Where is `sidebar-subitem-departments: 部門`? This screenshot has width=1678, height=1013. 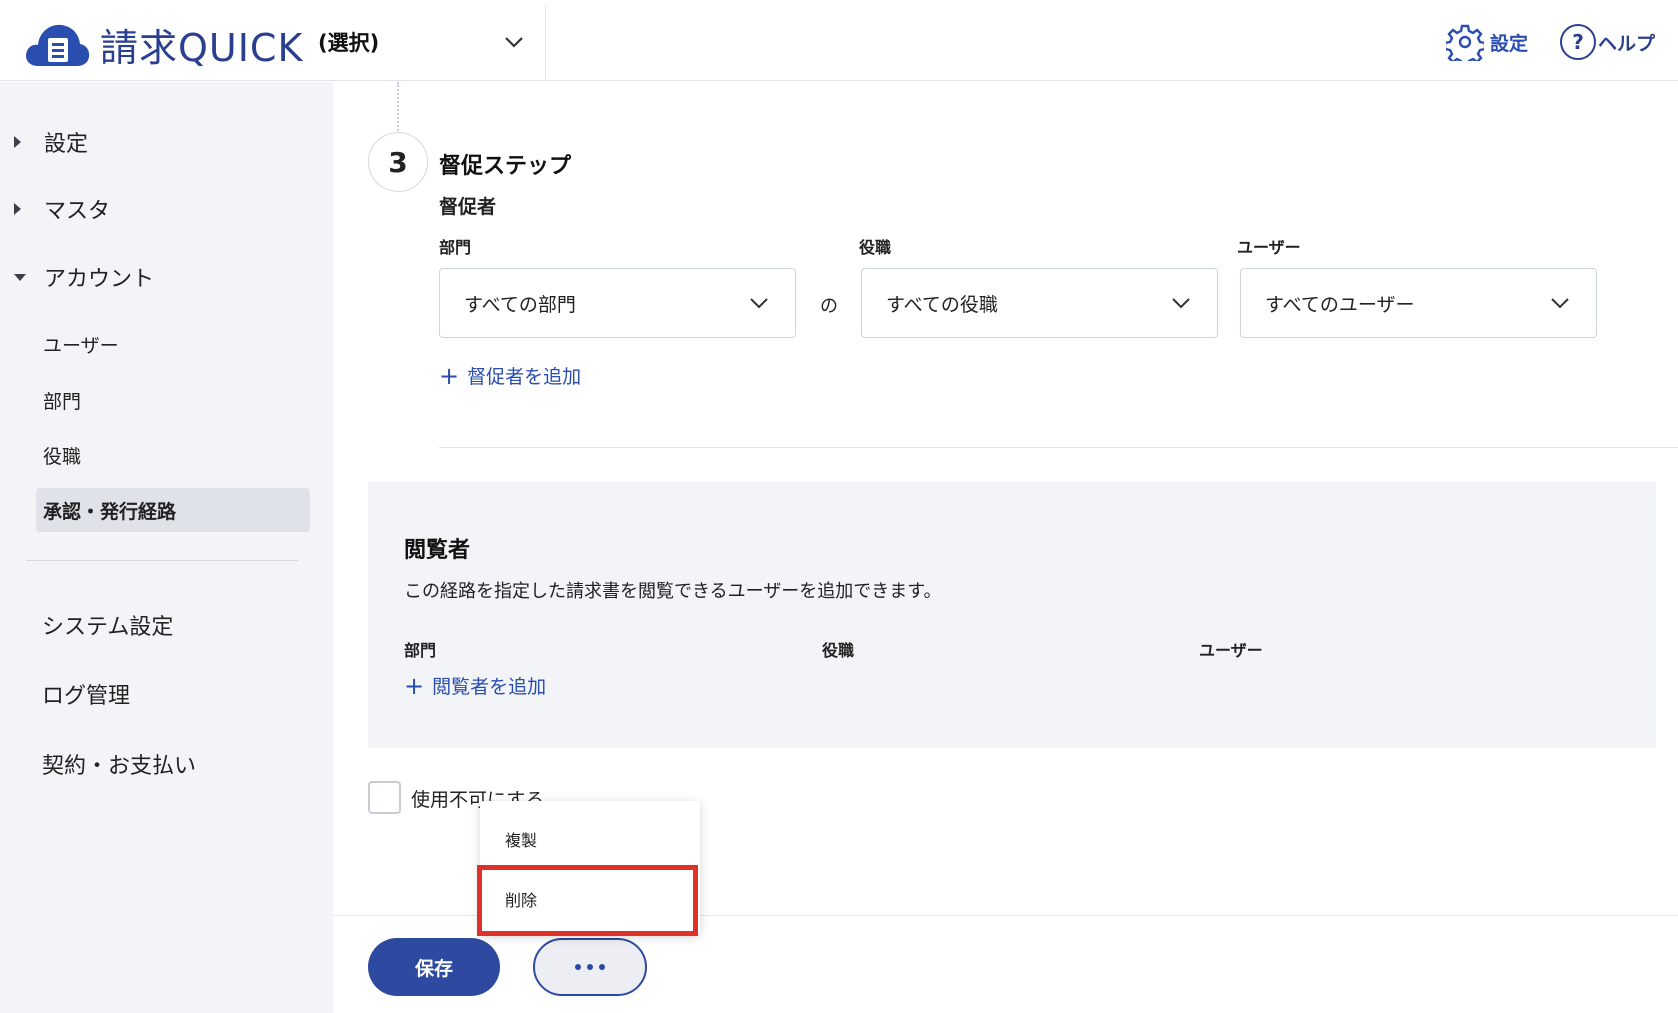
sidebar-subitem-departments: 部門 is located at coordinates (173, 400).